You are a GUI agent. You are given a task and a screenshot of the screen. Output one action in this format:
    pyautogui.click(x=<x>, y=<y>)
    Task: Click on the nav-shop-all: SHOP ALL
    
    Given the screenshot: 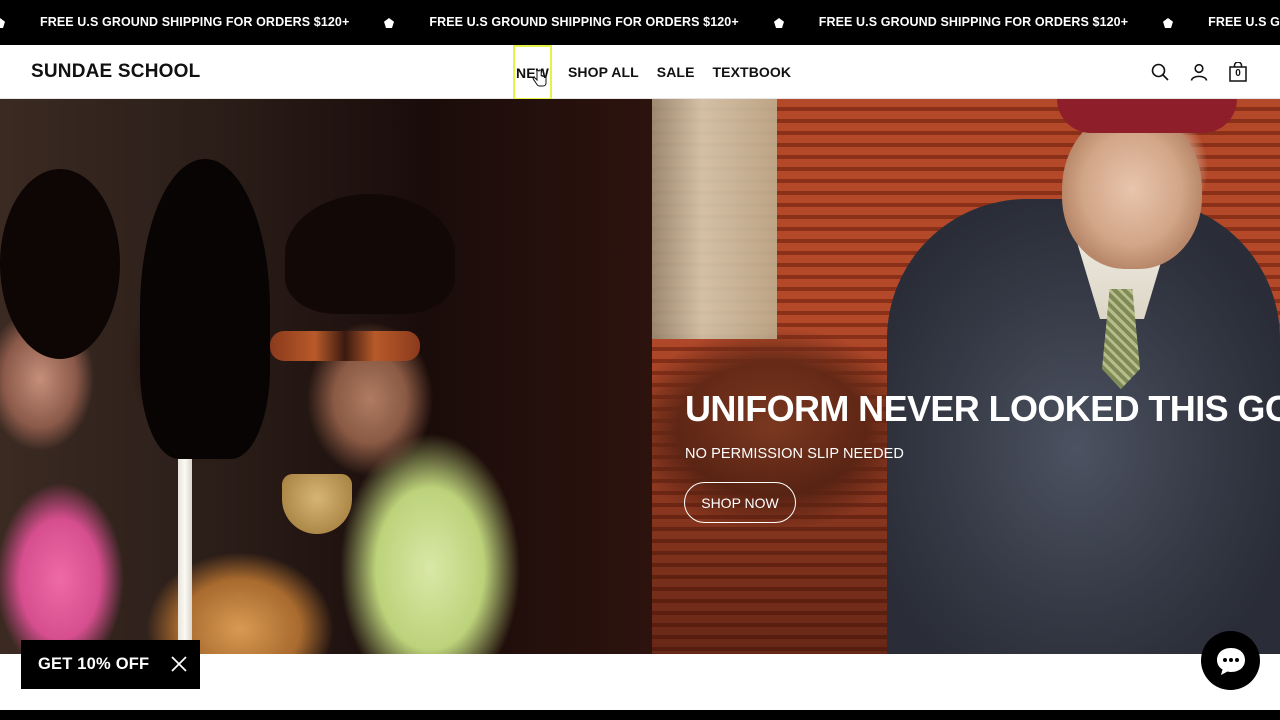 What is the action you would take?
    pyautogui.click(x=603, y=72)
    